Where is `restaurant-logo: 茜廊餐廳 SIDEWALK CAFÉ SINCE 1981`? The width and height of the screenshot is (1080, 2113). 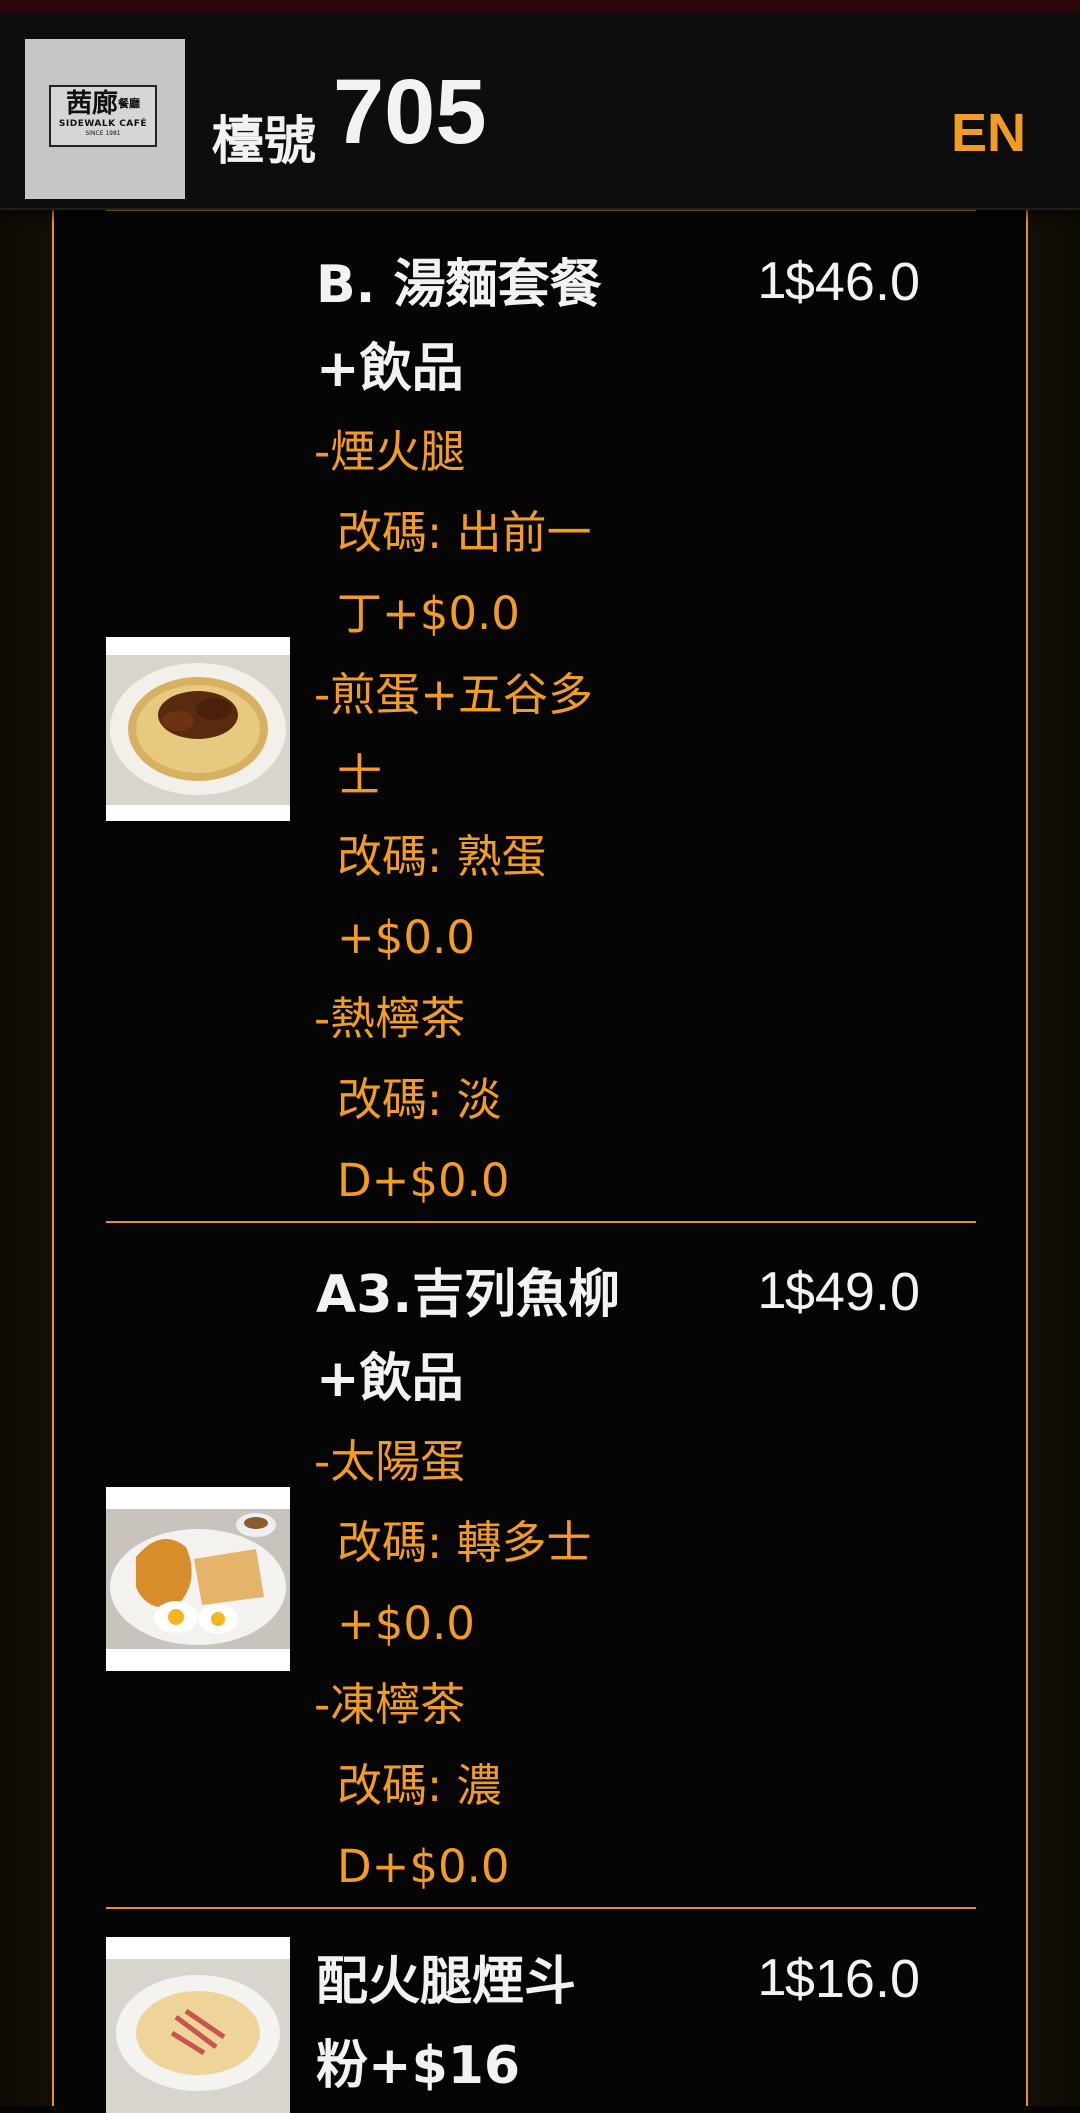
restaurant-logo: 茜廊餐廳 SIDEWALK CAFÉ SINCE 1981 is located at coordinates (105, 119).